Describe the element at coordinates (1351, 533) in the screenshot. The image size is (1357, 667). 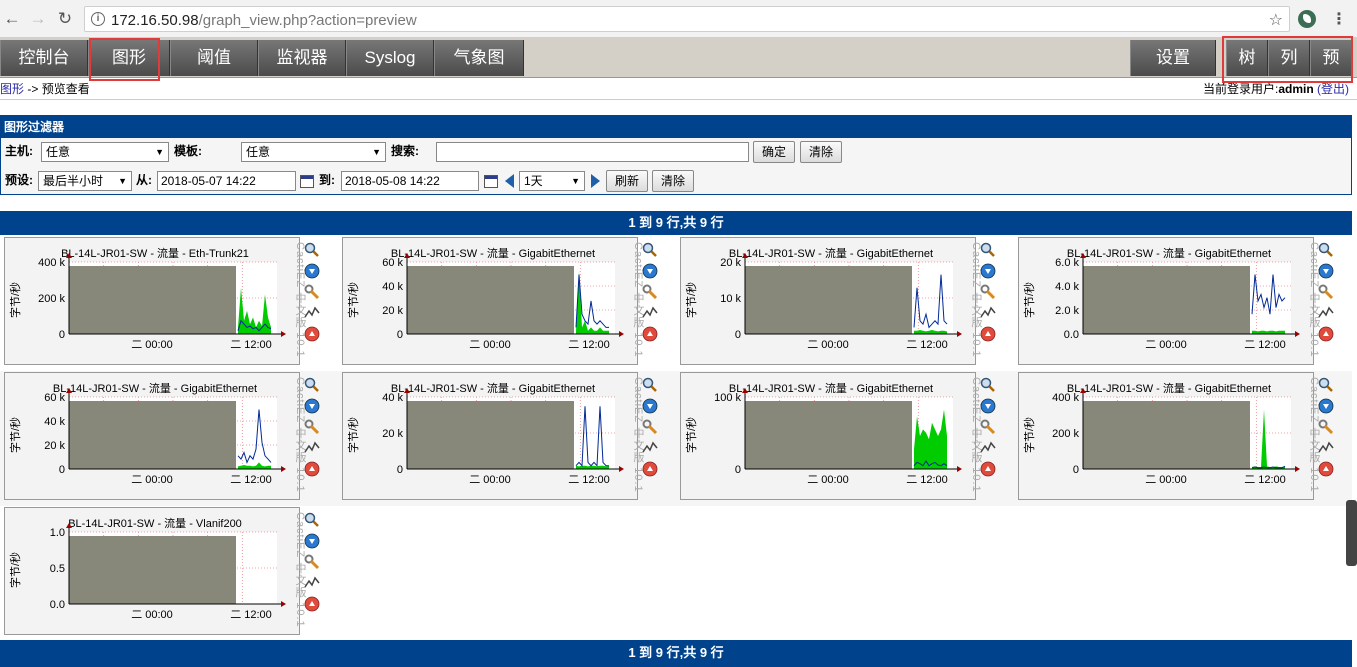
I see `scrollbar-thumb` at that location.